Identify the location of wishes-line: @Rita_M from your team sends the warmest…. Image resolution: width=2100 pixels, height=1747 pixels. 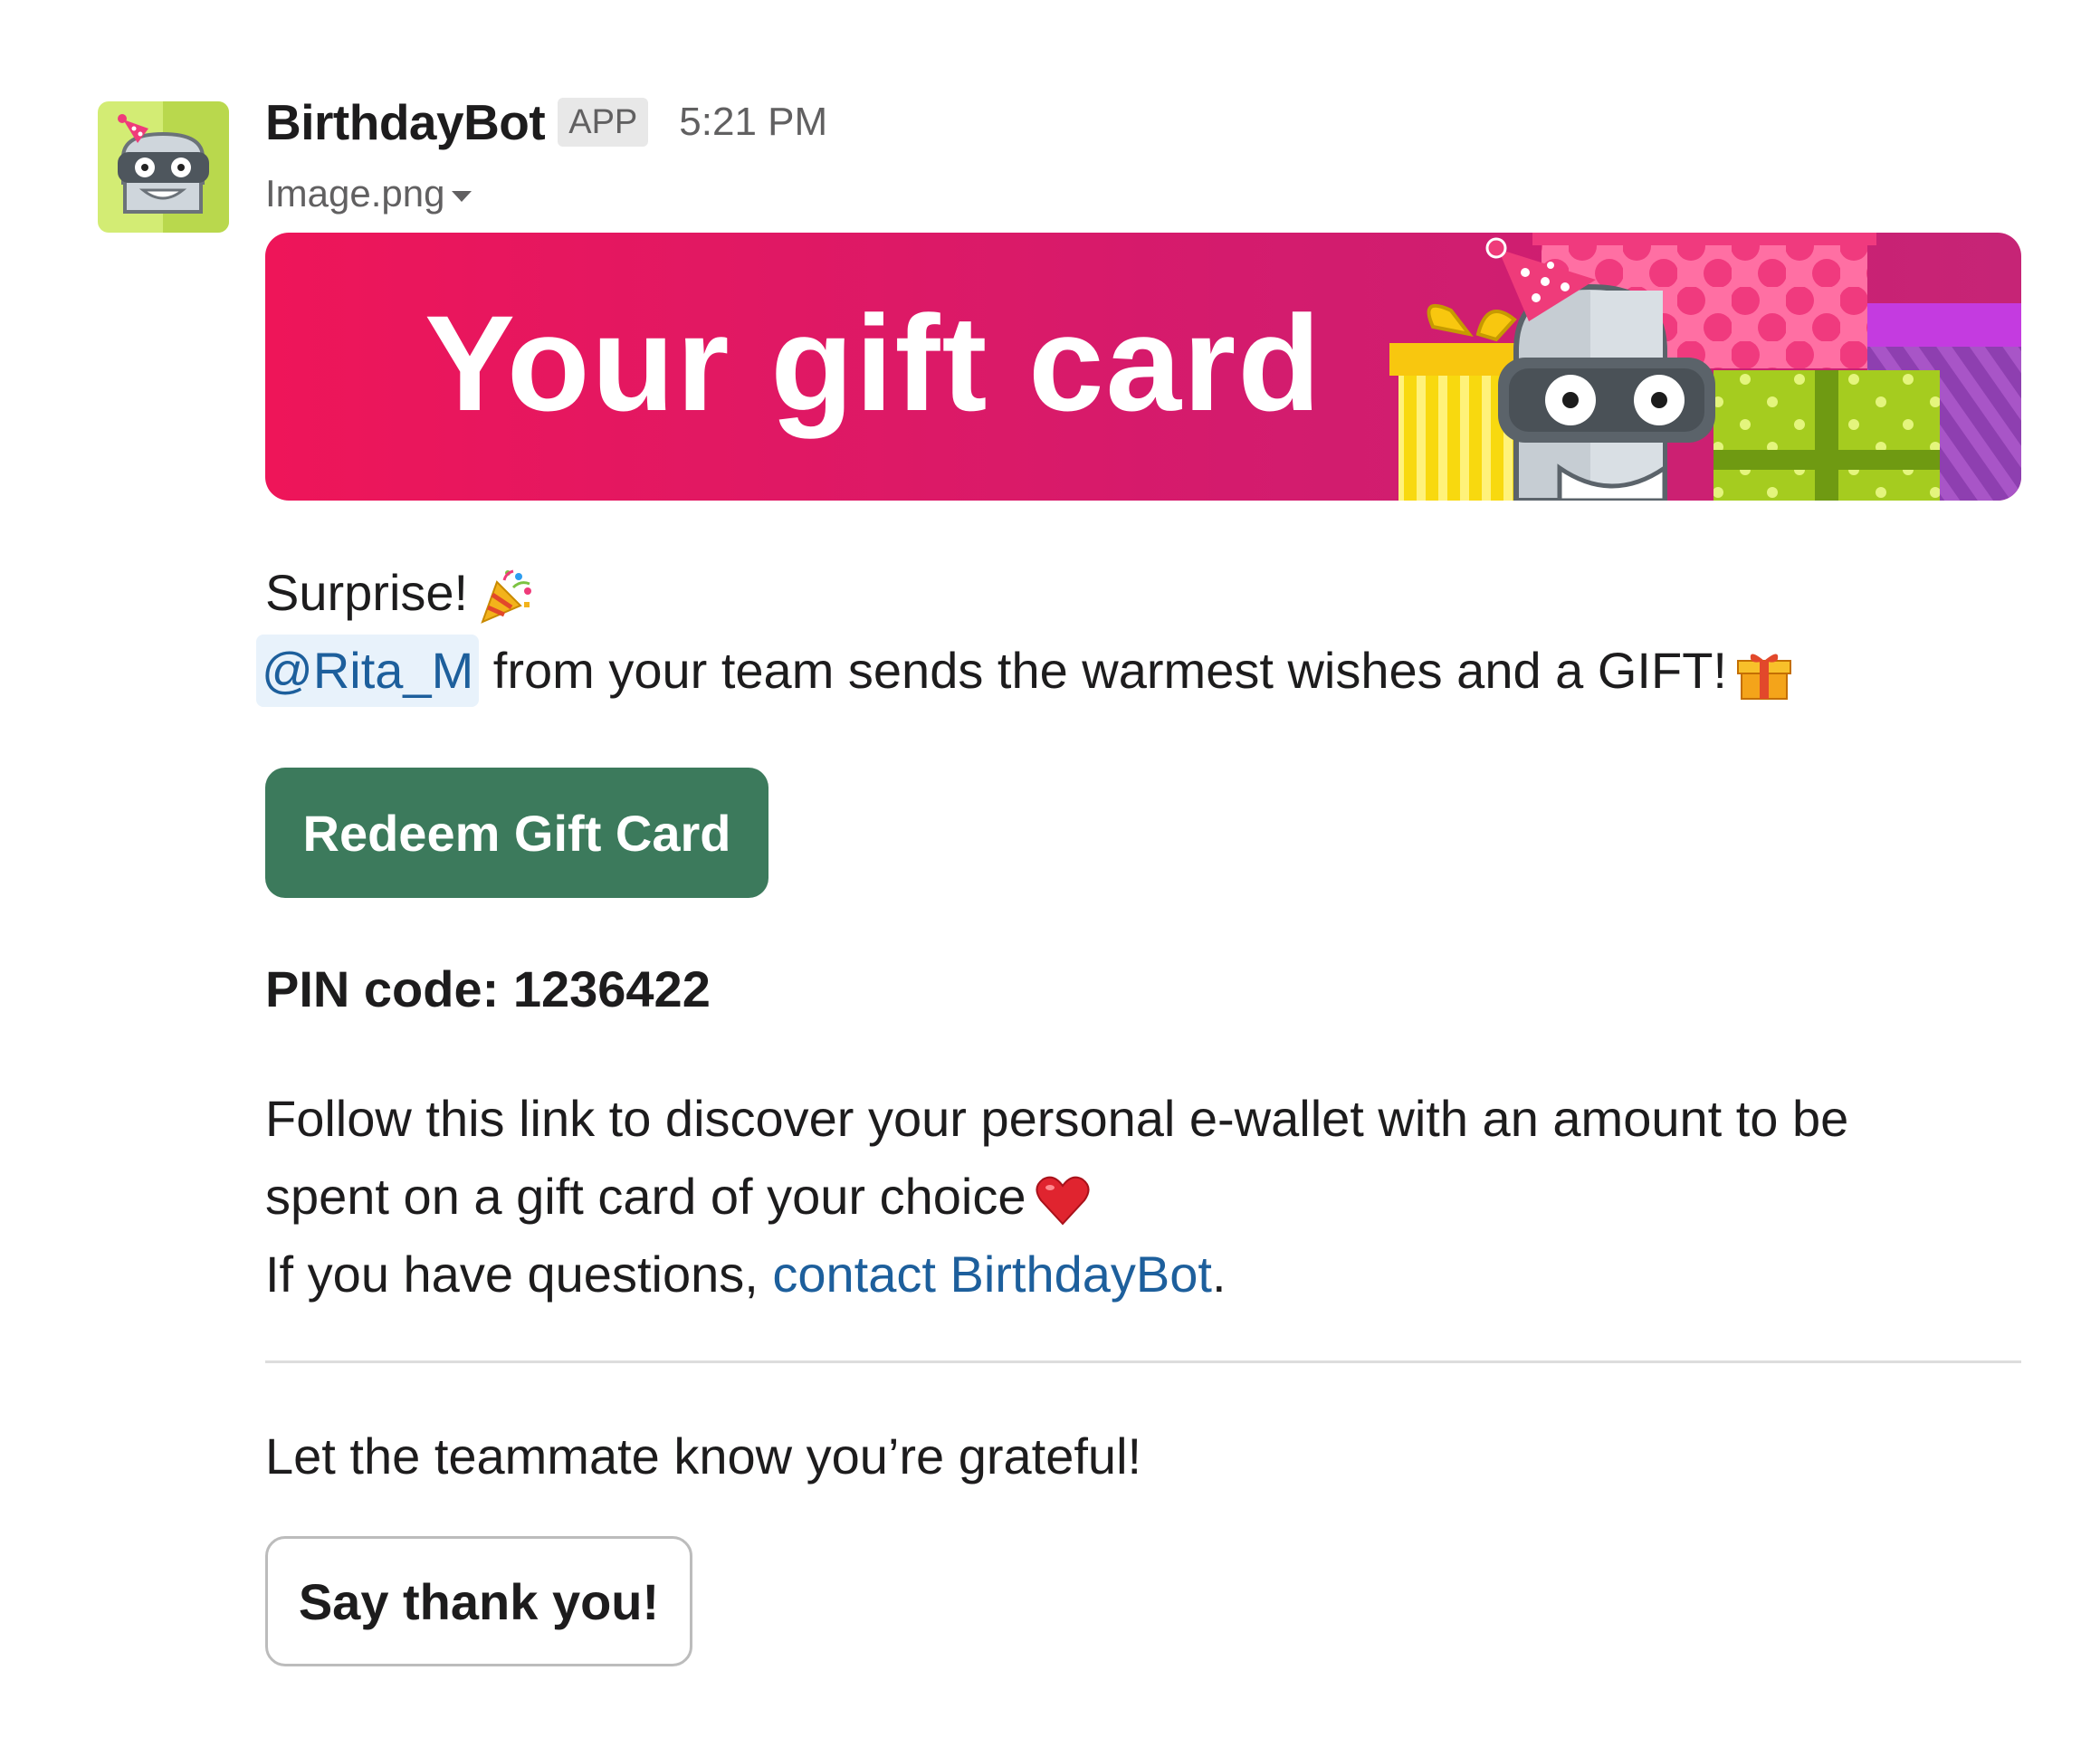
(1024, 671).